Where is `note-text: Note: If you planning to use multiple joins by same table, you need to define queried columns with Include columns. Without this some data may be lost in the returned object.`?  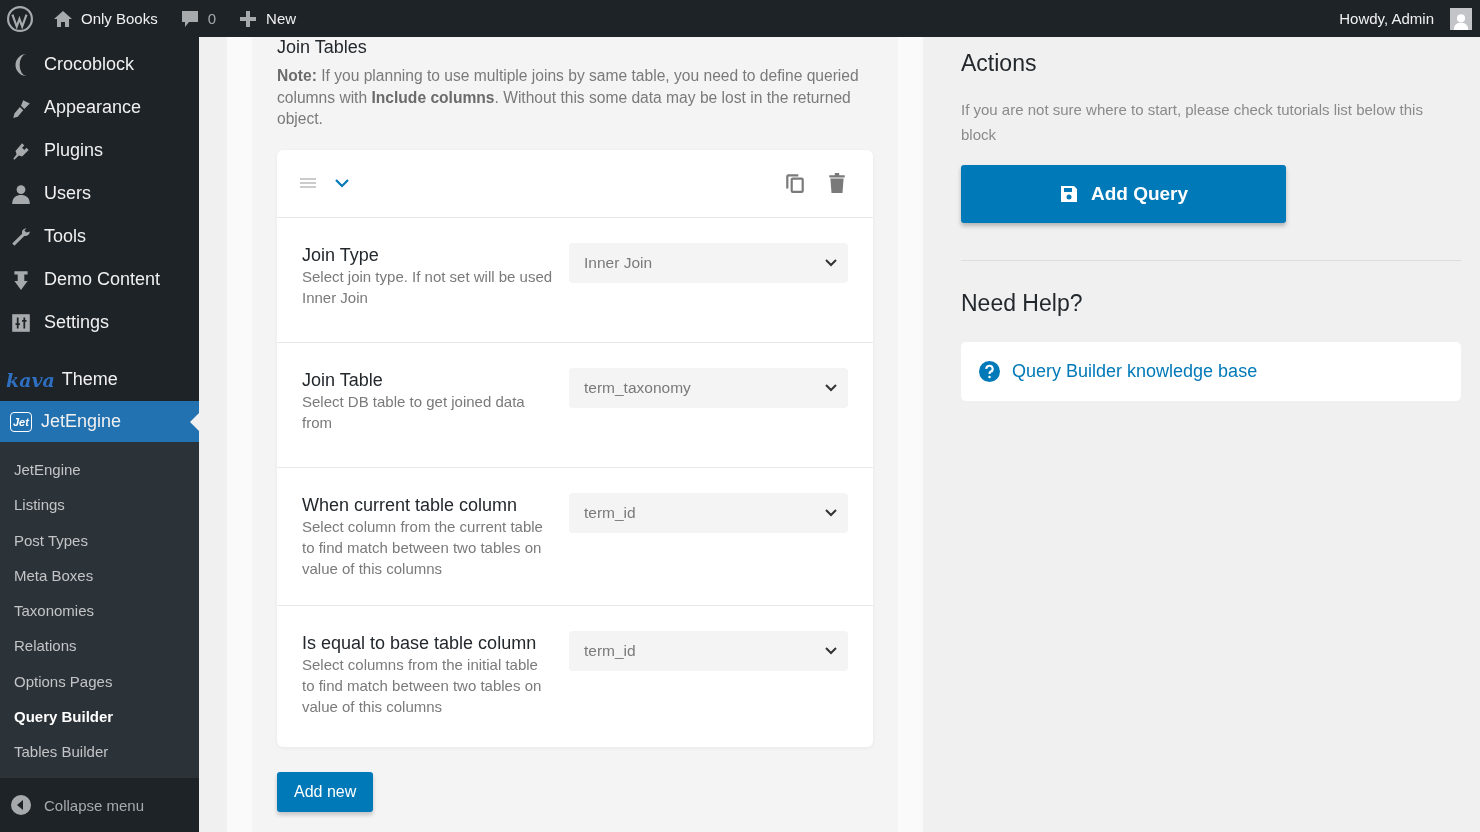 note-text: Note: If you planning to use multiple joins by same table, you need to define queried columns with Include columns. Without this some data may be lost in the returned object. is located at coordinates (568, 97).